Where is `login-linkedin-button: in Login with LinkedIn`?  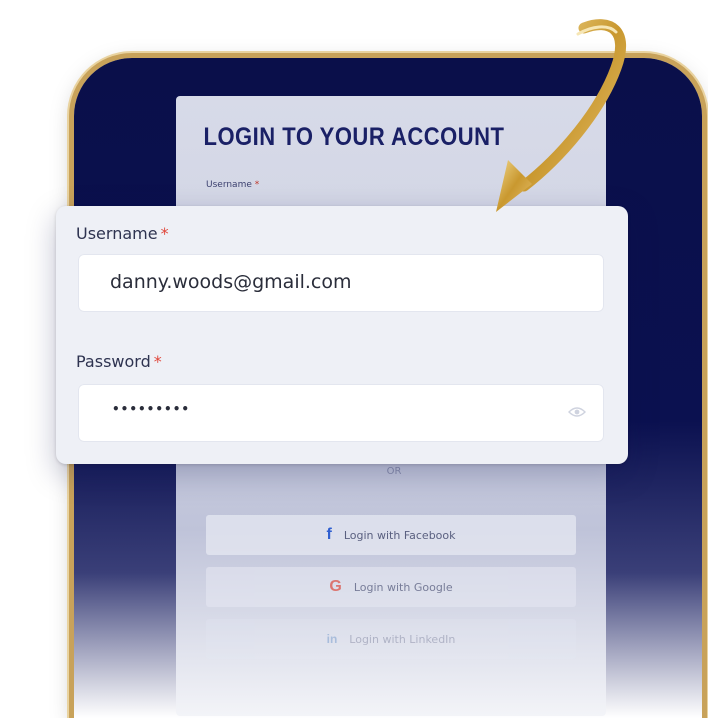 login-linkedin-button: in Login with LinkedIn is located at coordinates (391, 639).